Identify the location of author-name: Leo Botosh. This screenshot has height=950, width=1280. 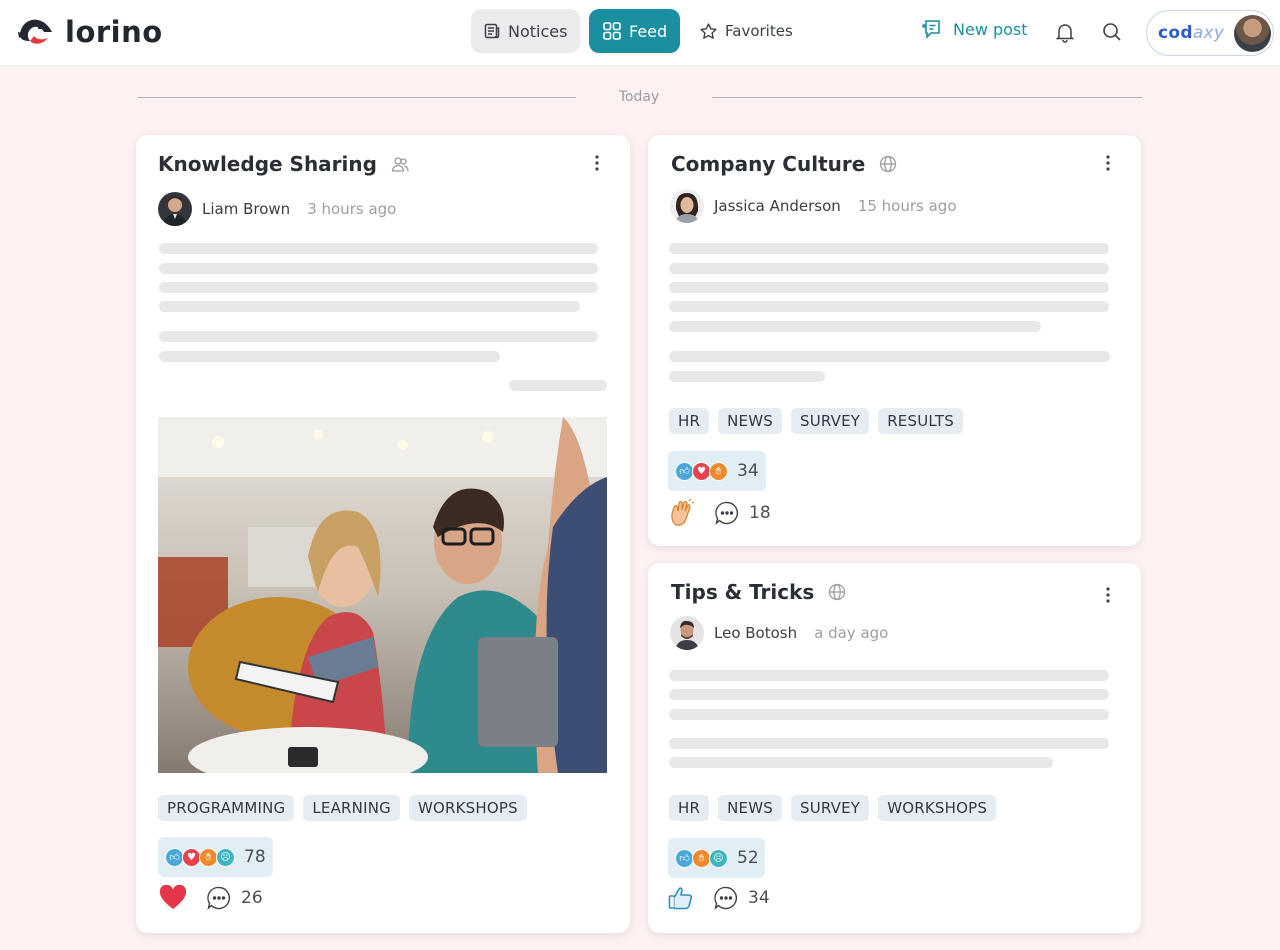
(755, 633).